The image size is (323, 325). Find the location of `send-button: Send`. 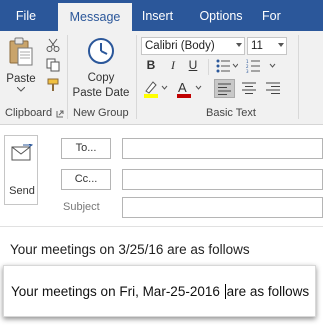

send-button: Send is located at coordinates (21, 170).